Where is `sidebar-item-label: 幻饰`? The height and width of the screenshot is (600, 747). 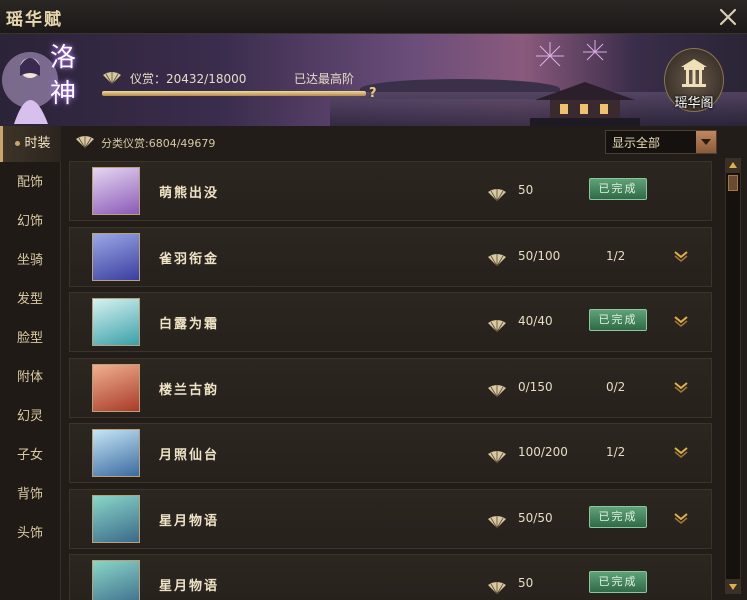
sidebar-item-label: 幻饰 is located at coordinates (29, 221).